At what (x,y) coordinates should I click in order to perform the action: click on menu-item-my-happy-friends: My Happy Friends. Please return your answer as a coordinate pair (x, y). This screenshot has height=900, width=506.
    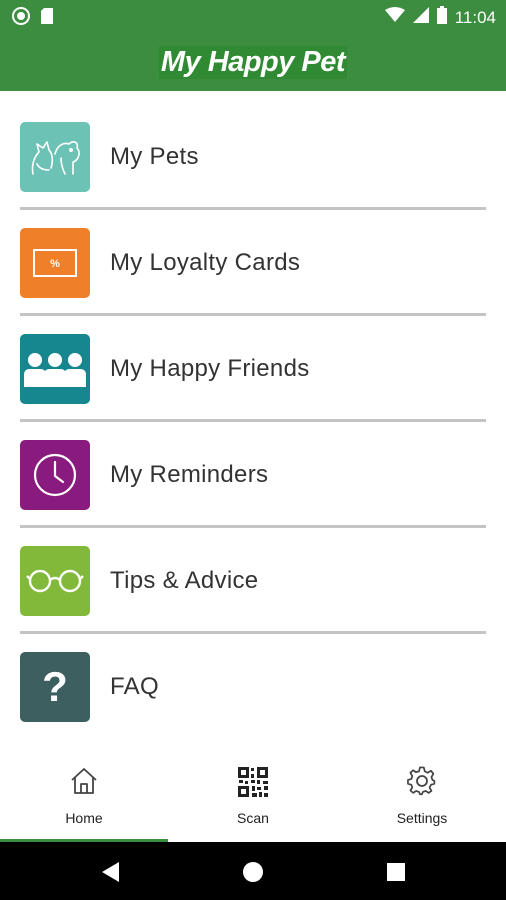
    Looking at the image, I should click on (253, 369).